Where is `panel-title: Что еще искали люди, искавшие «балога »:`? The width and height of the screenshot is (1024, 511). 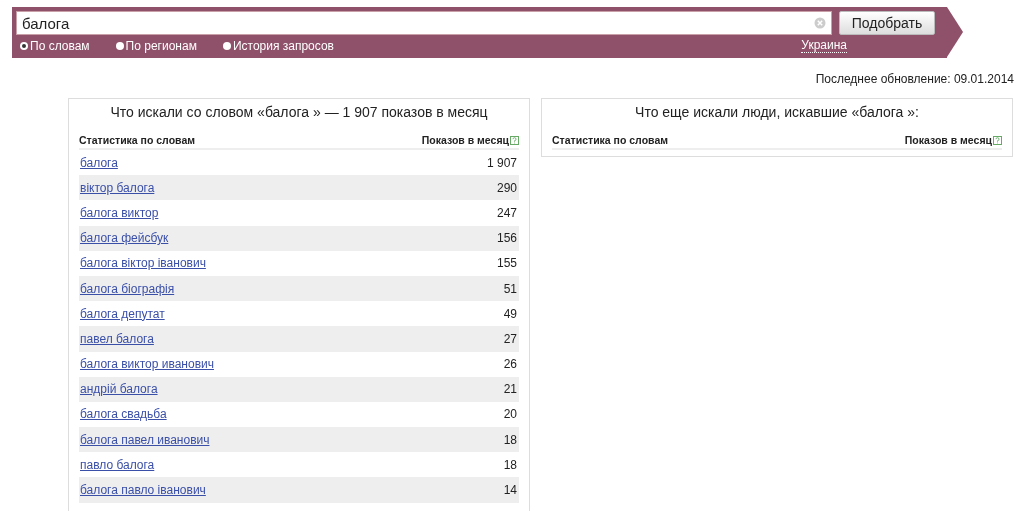 panel-title: Что еще искали люди, искавшие «балога »: is located at coordinates (777, 113).